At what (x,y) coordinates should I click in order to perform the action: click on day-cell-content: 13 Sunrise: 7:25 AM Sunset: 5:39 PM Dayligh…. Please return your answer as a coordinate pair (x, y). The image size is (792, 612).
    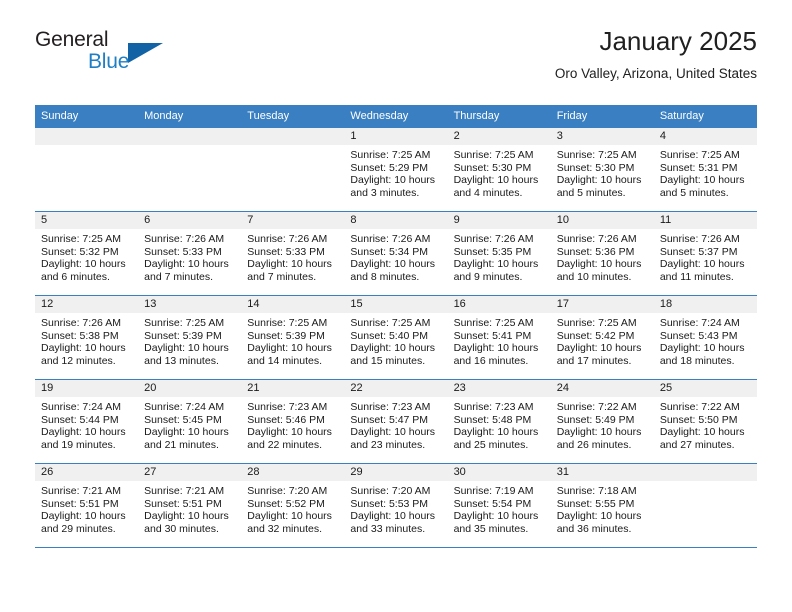
    Looking at the image, I should click on (190, 337).